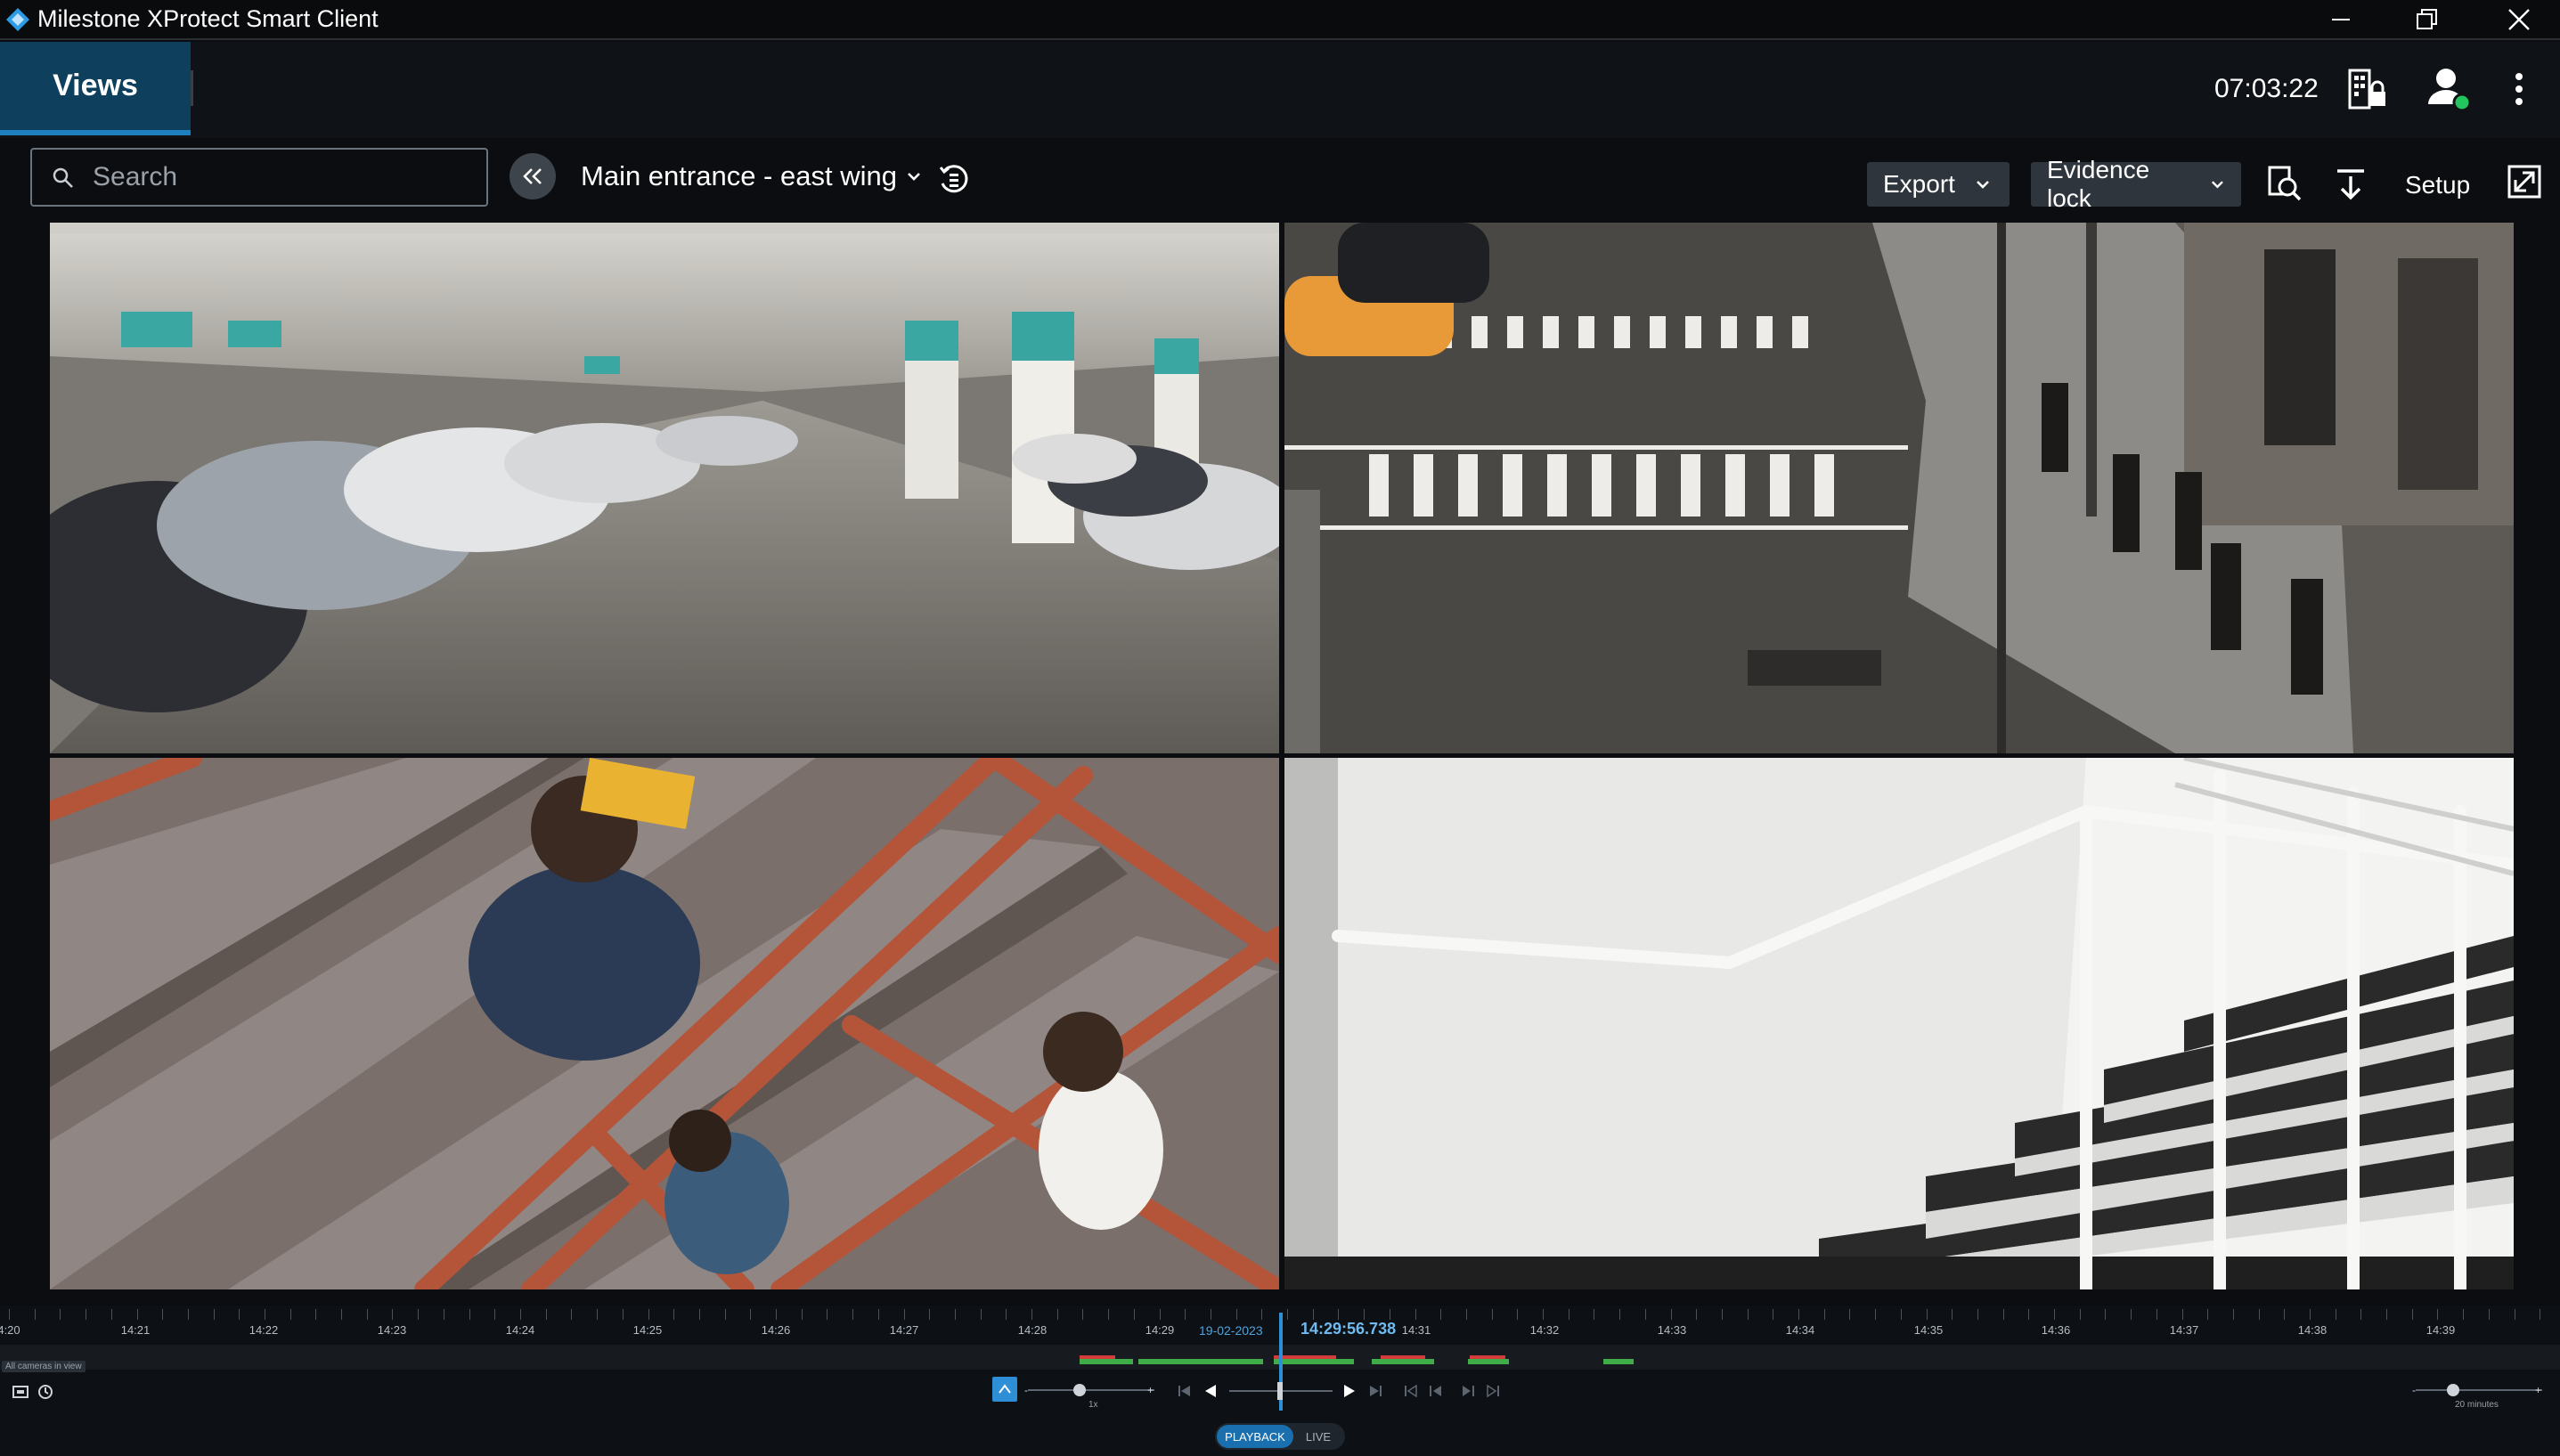 Image resolution: width=2560 pixels, height=1456 pixels. I want to click on timeline-tick-label: 14:21, so click(135, 1330).